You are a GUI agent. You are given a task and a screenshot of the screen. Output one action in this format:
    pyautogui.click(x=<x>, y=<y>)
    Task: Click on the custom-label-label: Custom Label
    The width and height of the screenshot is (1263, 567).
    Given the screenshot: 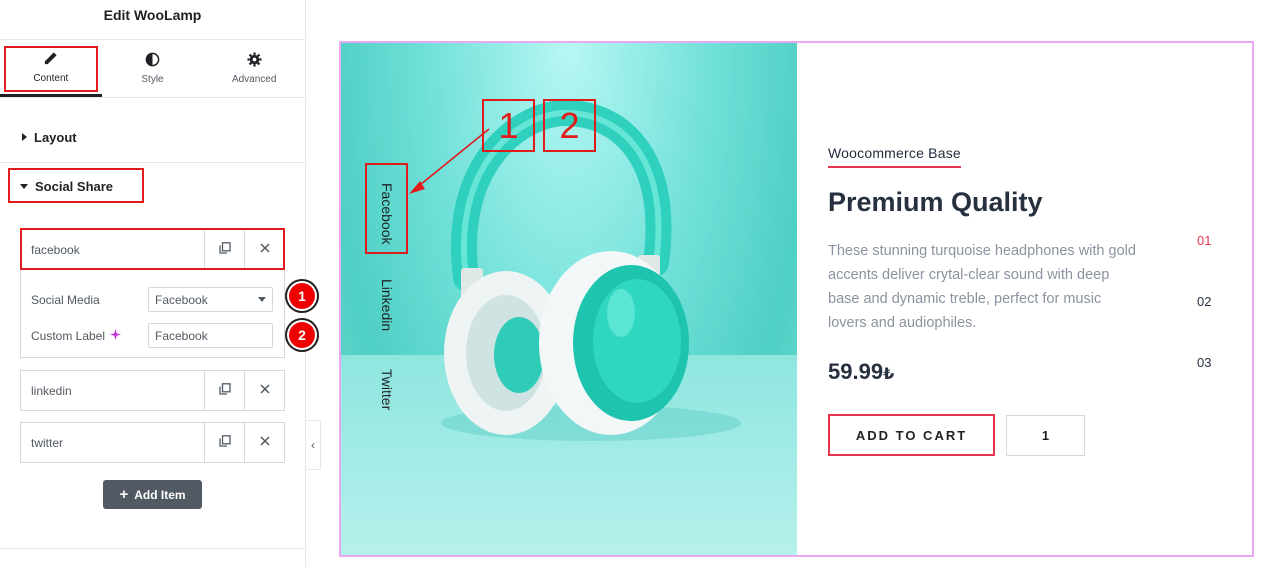 What is the action you would take?
    pyautogui.click(x=76, y=336)
    